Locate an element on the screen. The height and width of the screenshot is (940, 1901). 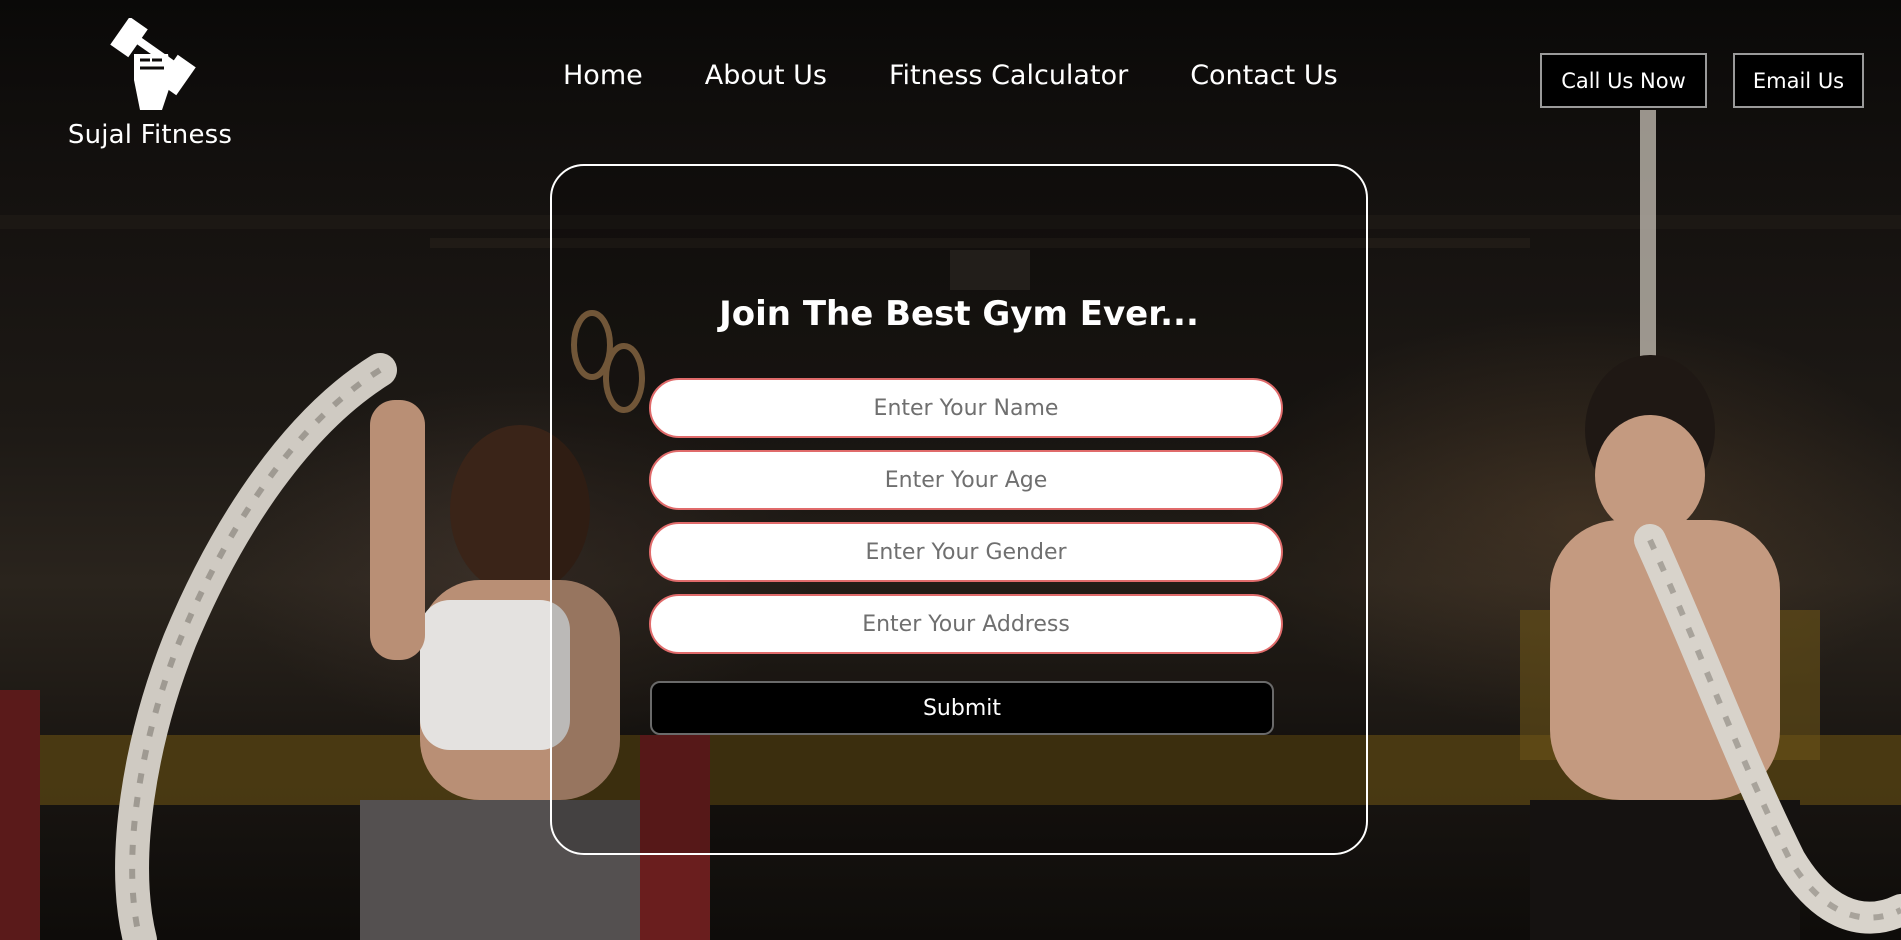
raised-fist-dumbbell-icon is located at coordinates (153, 64).